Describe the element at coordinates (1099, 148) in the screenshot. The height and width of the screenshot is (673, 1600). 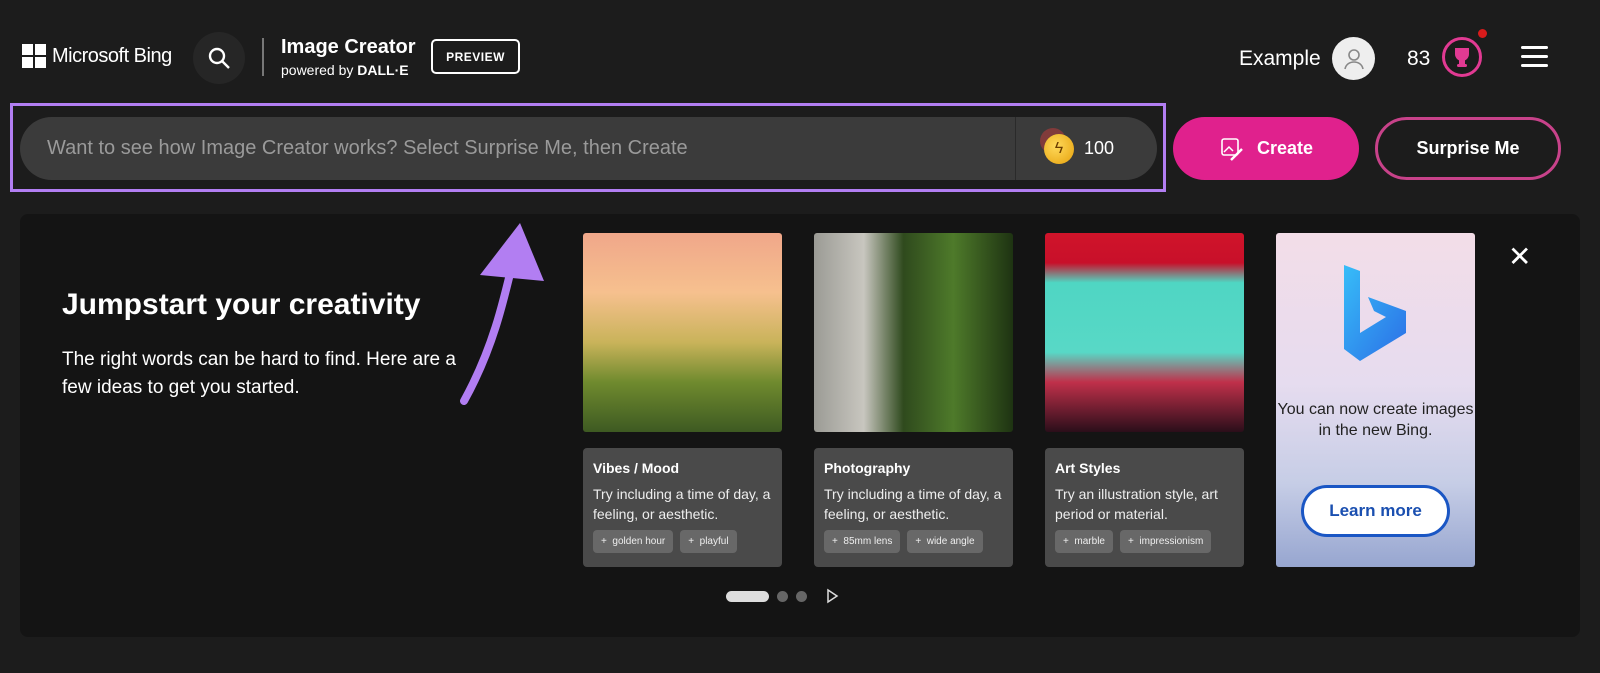
I see `boosts-count: 100` at that location.